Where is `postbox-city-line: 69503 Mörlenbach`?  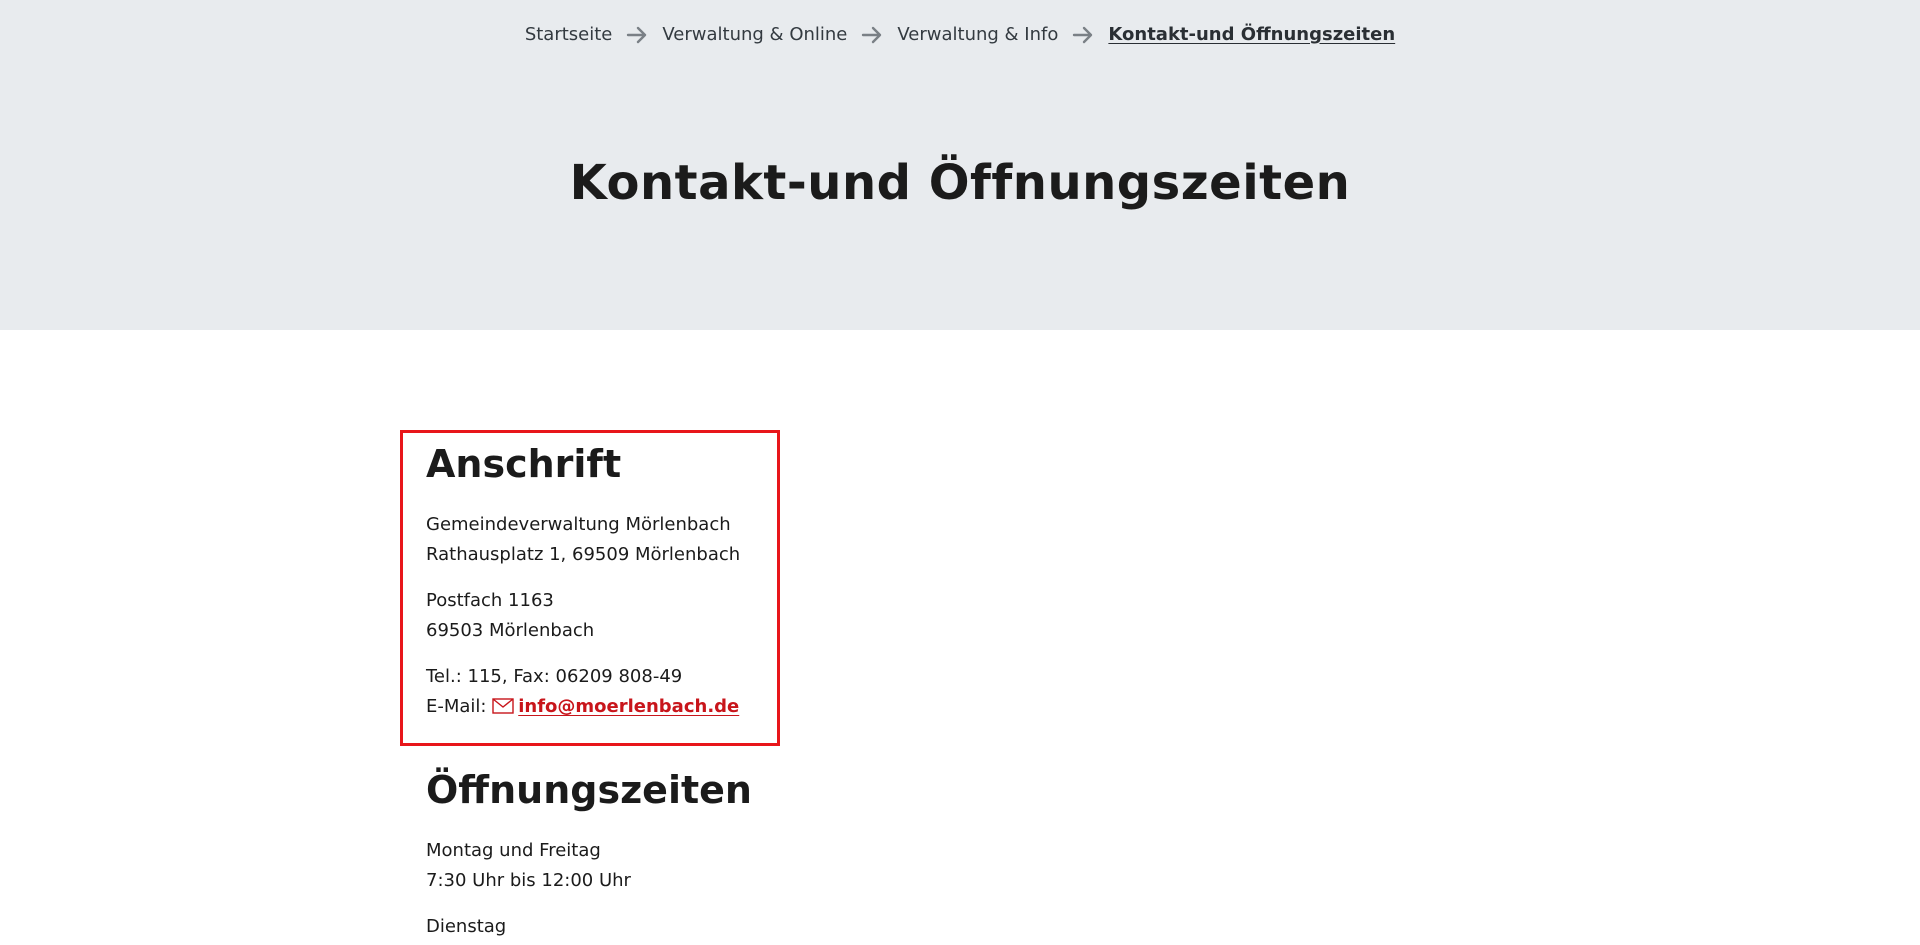 postbox-city-line: 69503 Mörlenbach is located at coordinates (510, 630).